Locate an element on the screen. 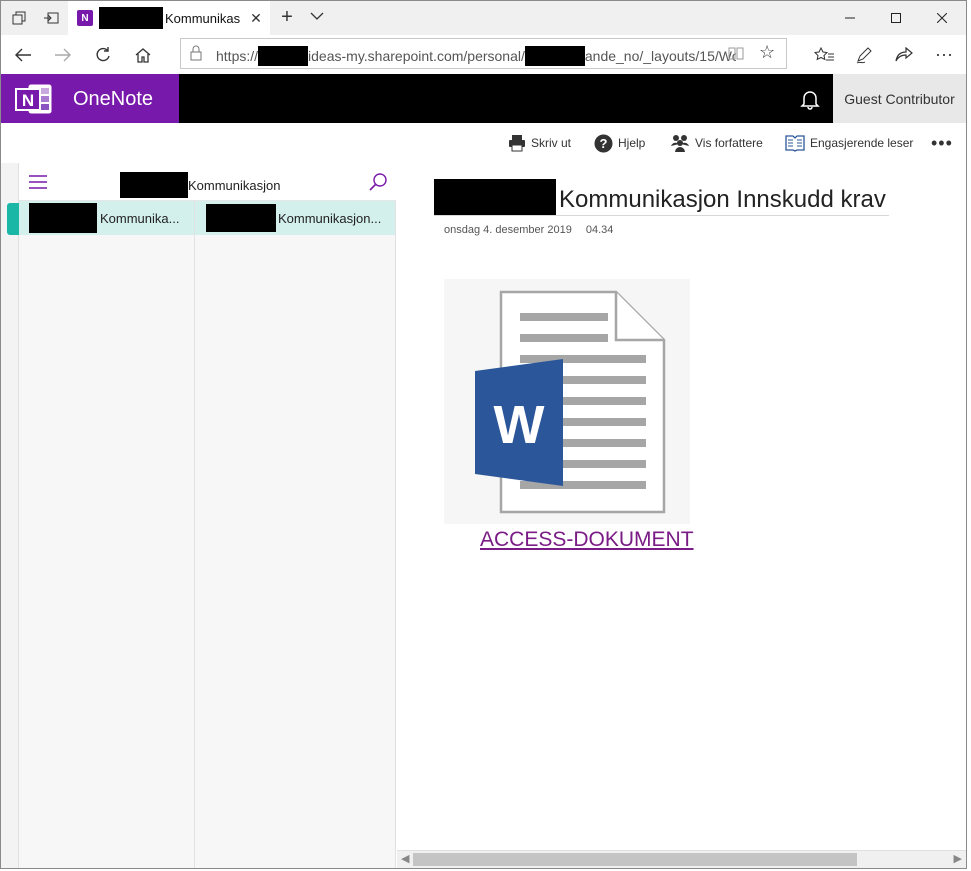  more-menu-icon: ··· is located at coordinates (944, 54).